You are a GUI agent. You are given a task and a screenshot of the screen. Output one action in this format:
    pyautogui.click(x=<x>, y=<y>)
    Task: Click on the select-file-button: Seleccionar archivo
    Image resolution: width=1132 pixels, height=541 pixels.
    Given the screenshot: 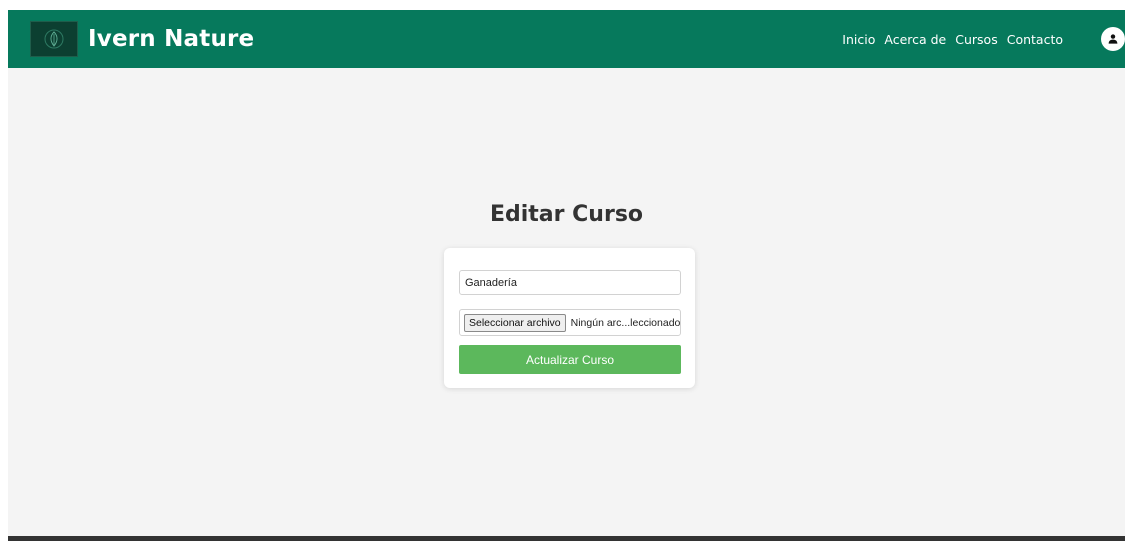 What is the action you would take?
    pyautogui.click(x=515, y=322)
    